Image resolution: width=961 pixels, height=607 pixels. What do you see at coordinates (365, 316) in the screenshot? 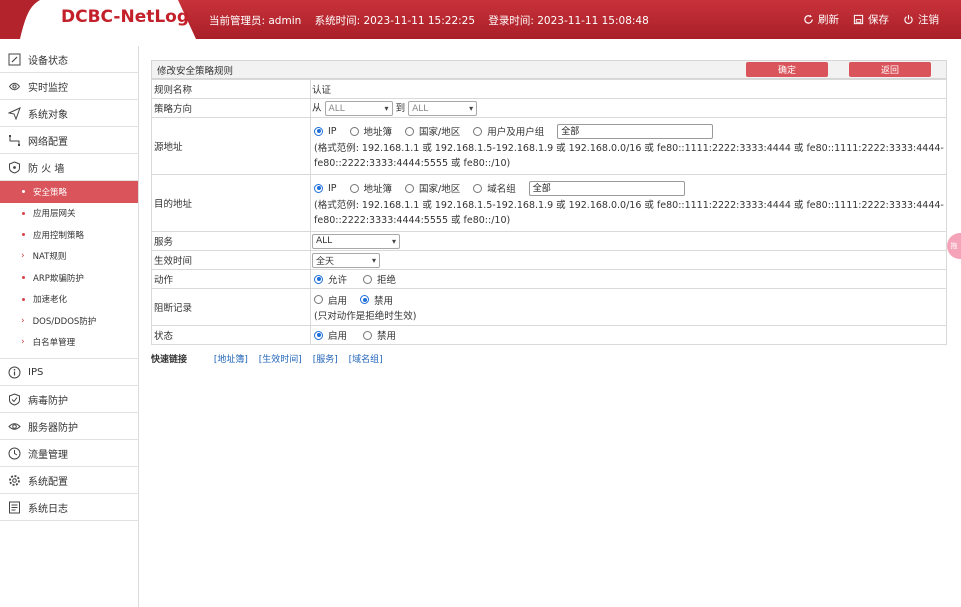
I see `block-hint: (只对动作是拒绝时生效)` at bounding box center [365, 316].